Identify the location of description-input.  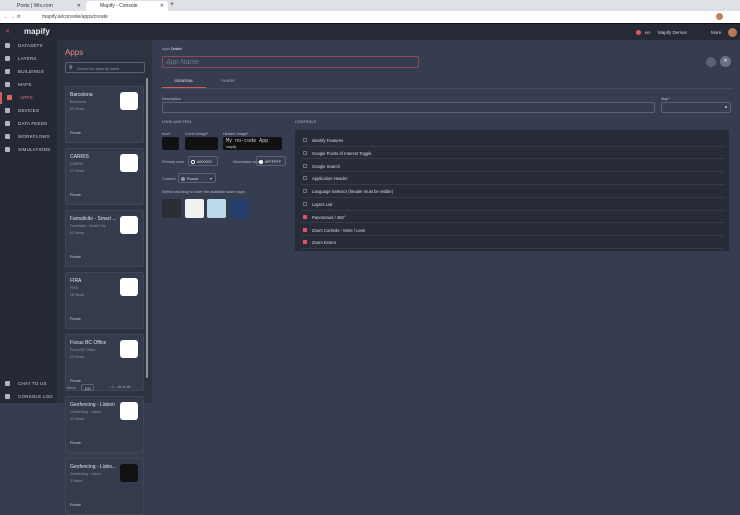
(408, 107).